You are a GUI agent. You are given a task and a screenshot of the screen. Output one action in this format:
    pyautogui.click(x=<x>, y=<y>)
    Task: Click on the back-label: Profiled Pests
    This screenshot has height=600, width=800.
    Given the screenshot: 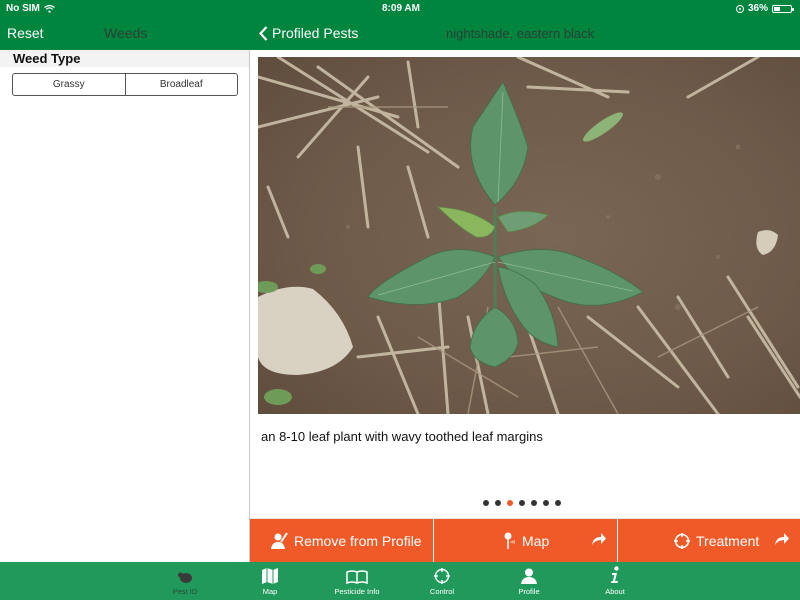 What is the action you would take?
    pyautogui.click(x=315, y=33)
    